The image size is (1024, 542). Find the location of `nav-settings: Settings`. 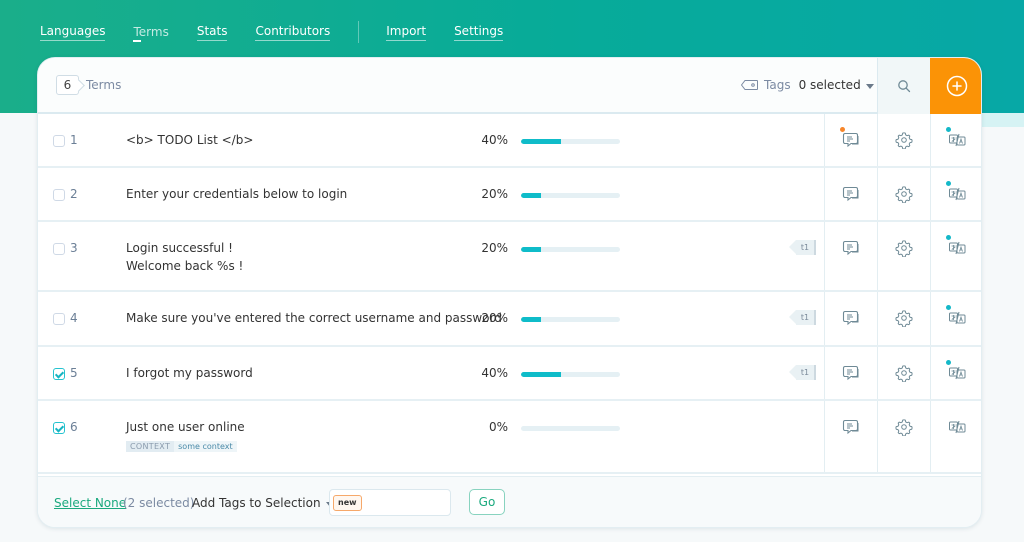

nav-settings: Settings is located at coordinates (479, 32).